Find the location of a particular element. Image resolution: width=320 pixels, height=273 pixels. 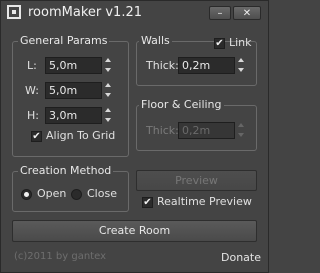

width-label: W: is located at coordinates (32, 90).